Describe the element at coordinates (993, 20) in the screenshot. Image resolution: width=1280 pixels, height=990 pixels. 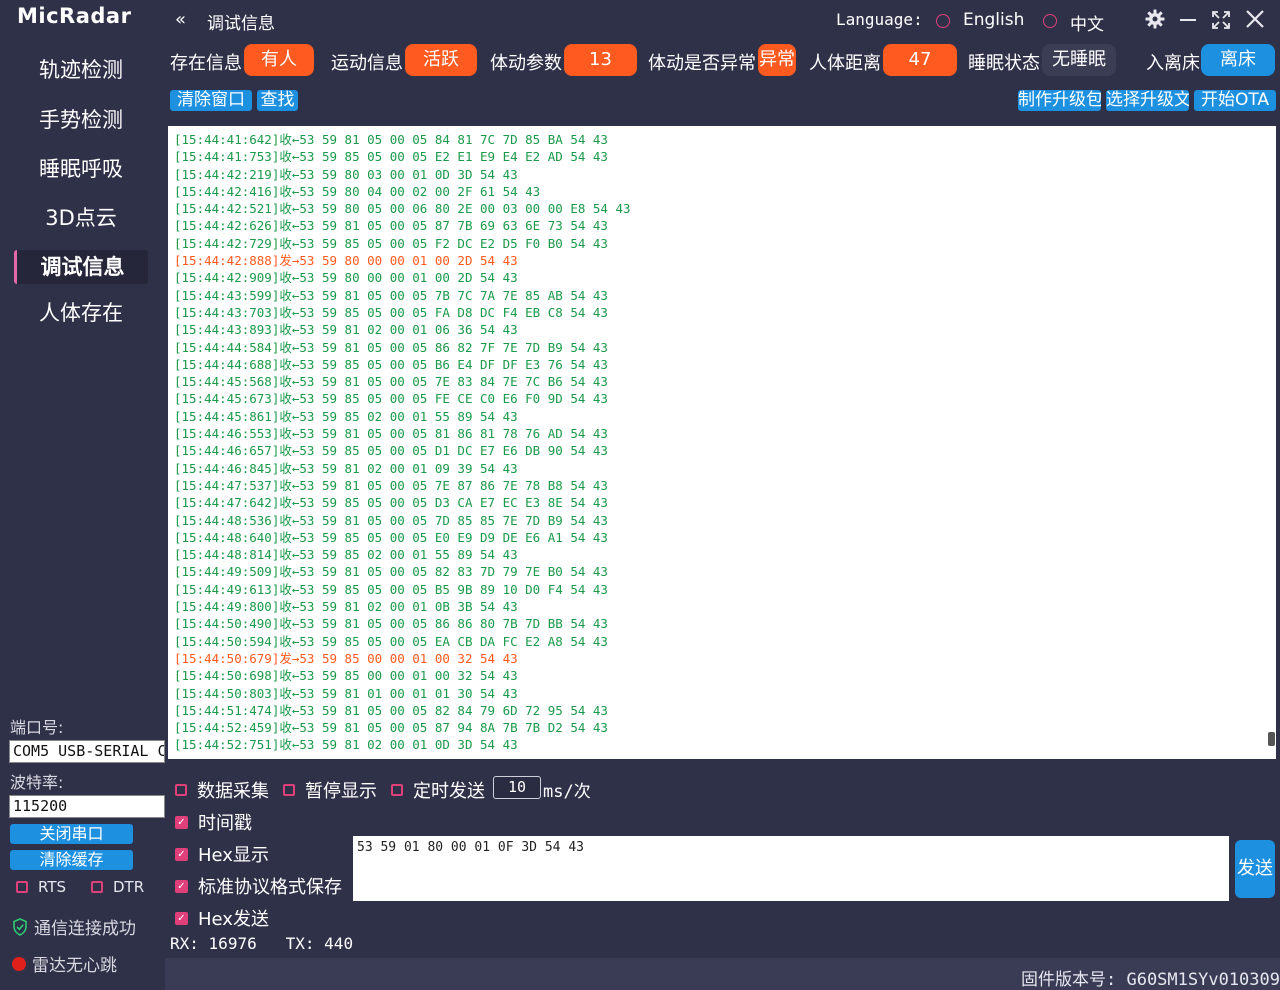
I see `english-label: English` at that location.